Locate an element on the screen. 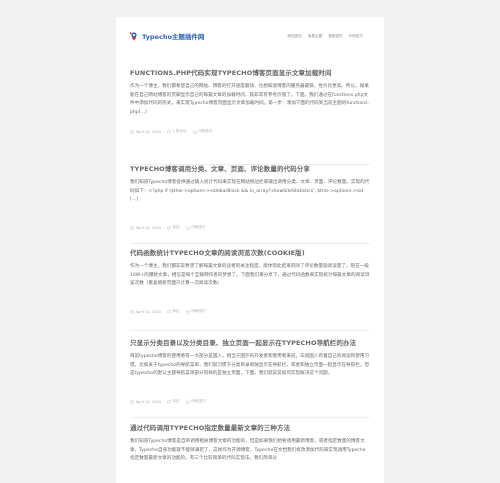  post-title: 代码函数统计TYPECHO文章的阅读浏览次数(COOKIE版) is located at coordinates (250, 253).